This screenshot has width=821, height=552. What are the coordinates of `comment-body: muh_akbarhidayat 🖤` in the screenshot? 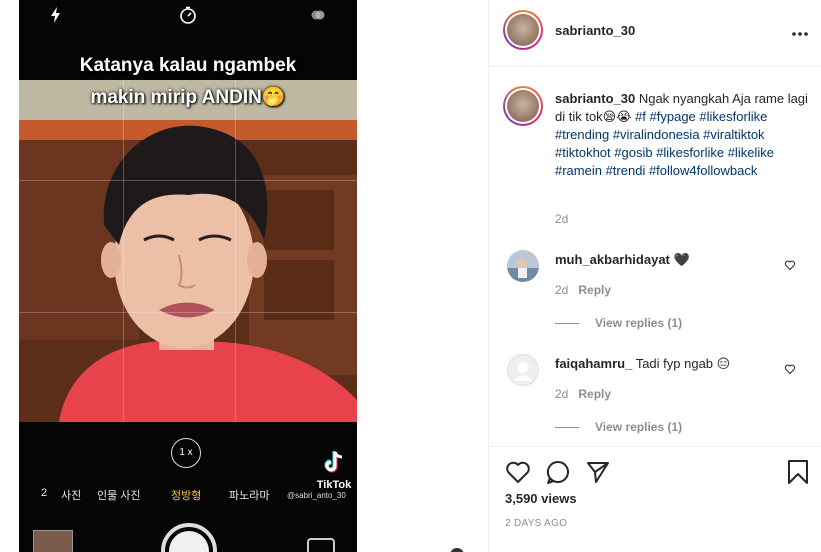 It's located at (622, 260).